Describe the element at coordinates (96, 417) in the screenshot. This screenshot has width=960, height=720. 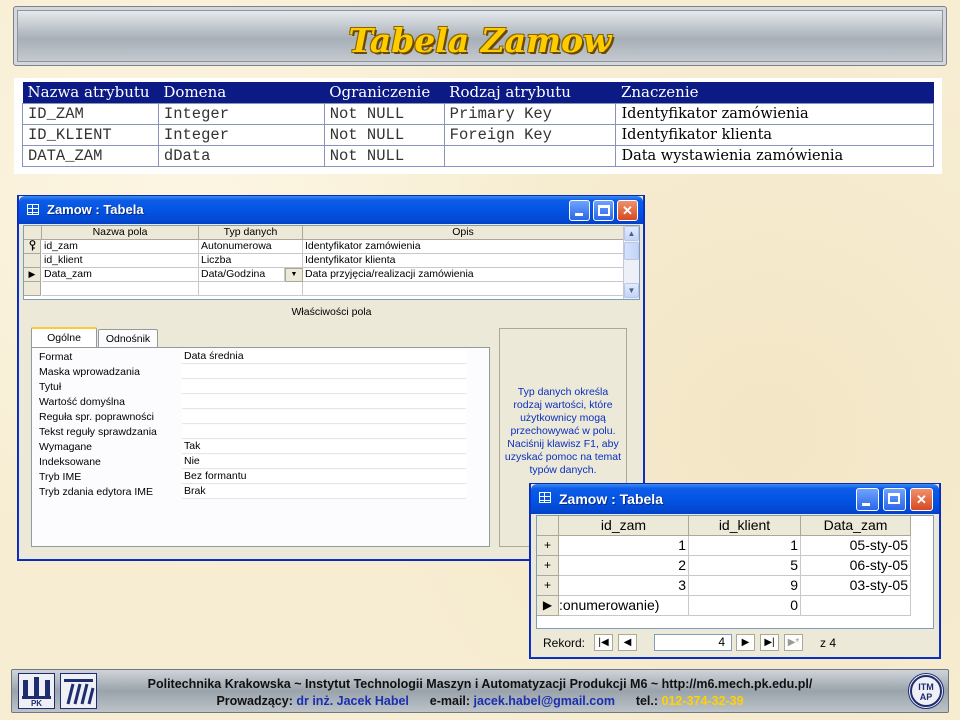
I see `property-name: Reguła spr. poprawności` at that location.